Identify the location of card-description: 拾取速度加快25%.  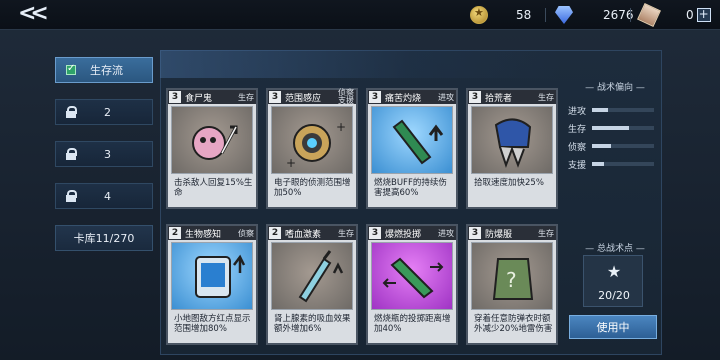
(509, 183).